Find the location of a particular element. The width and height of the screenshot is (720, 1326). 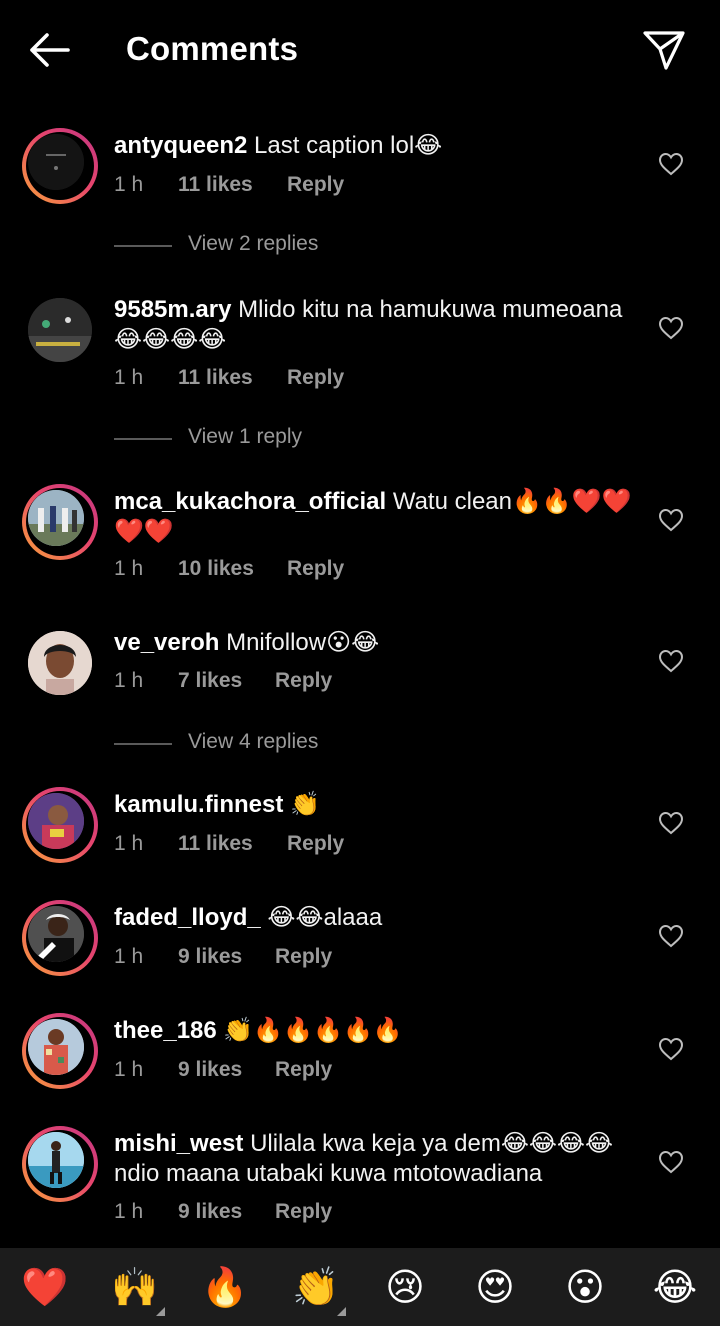

comment-body: Last caption lol😂 is located at coordinates (348, 145).